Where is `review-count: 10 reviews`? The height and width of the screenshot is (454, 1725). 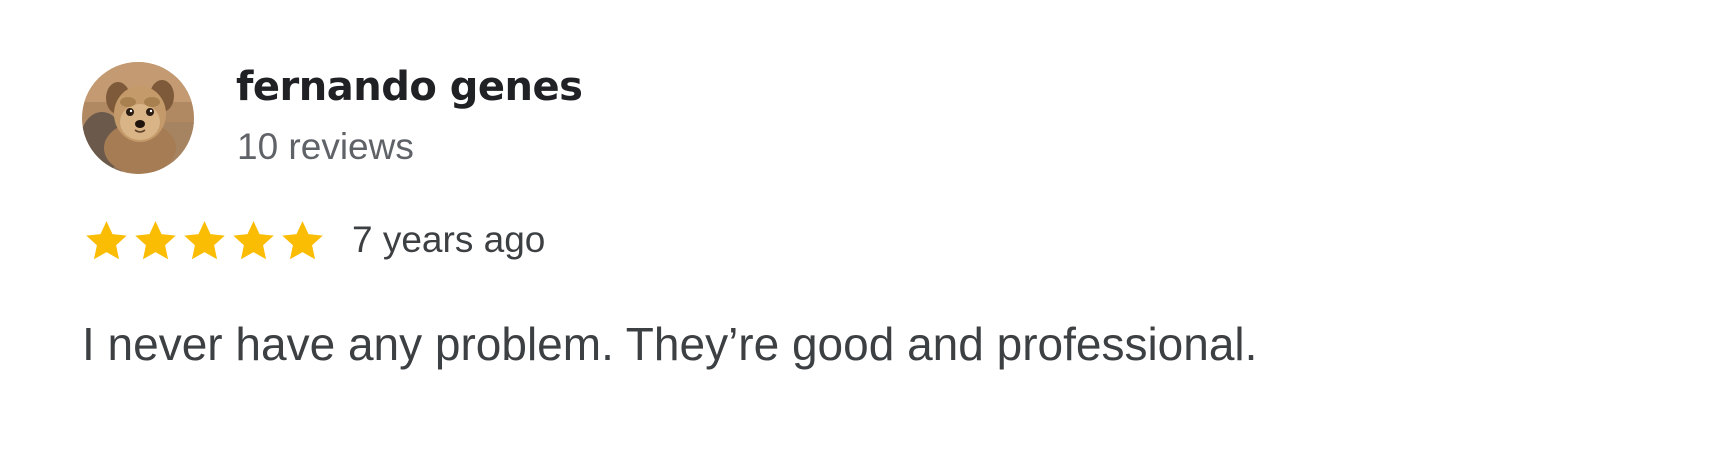
review-count: 10 reviews is located at coordinates (325, 146).